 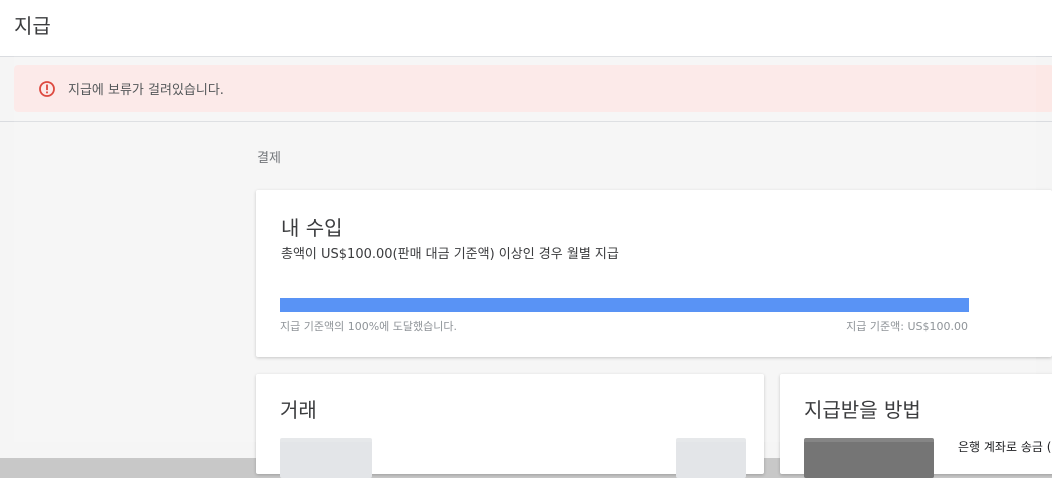 What do you see at coordinates (869, 458) in the screenshot?
I see `bank-account-button` at bounding box center [869, 458].